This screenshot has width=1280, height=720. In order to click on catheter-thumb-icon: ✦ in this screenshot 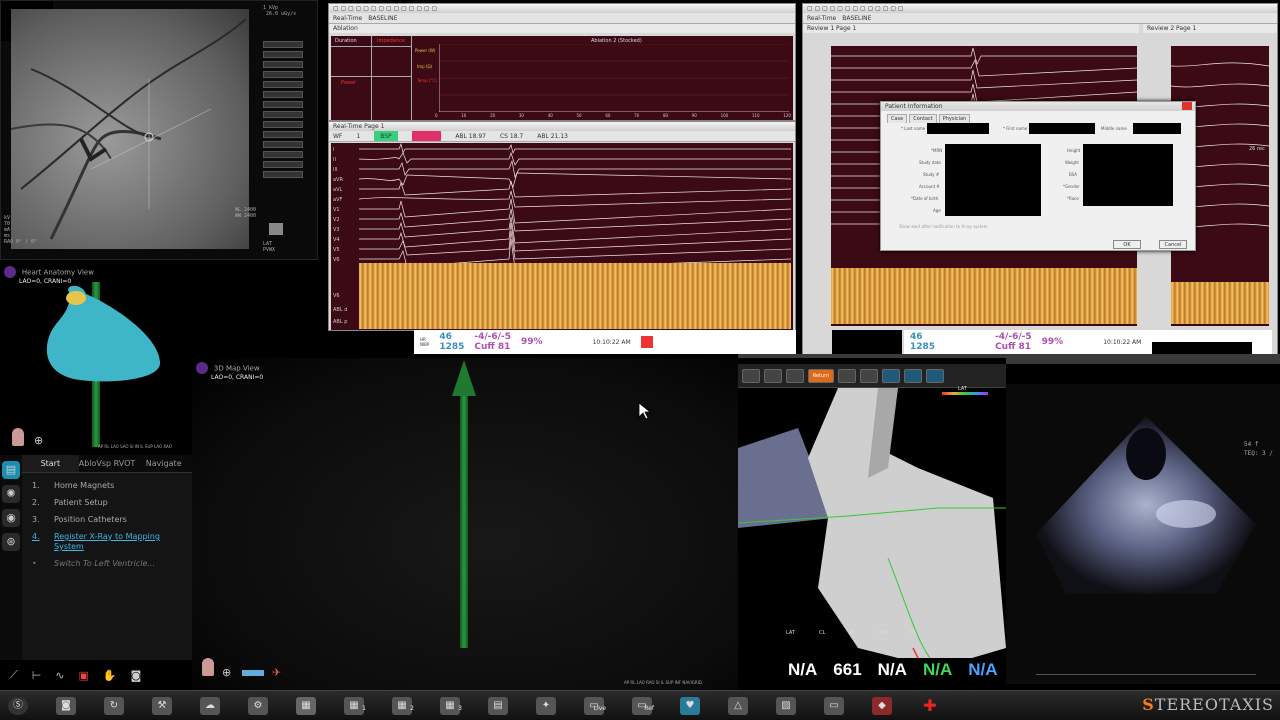, I will do `click(546, 705)`.